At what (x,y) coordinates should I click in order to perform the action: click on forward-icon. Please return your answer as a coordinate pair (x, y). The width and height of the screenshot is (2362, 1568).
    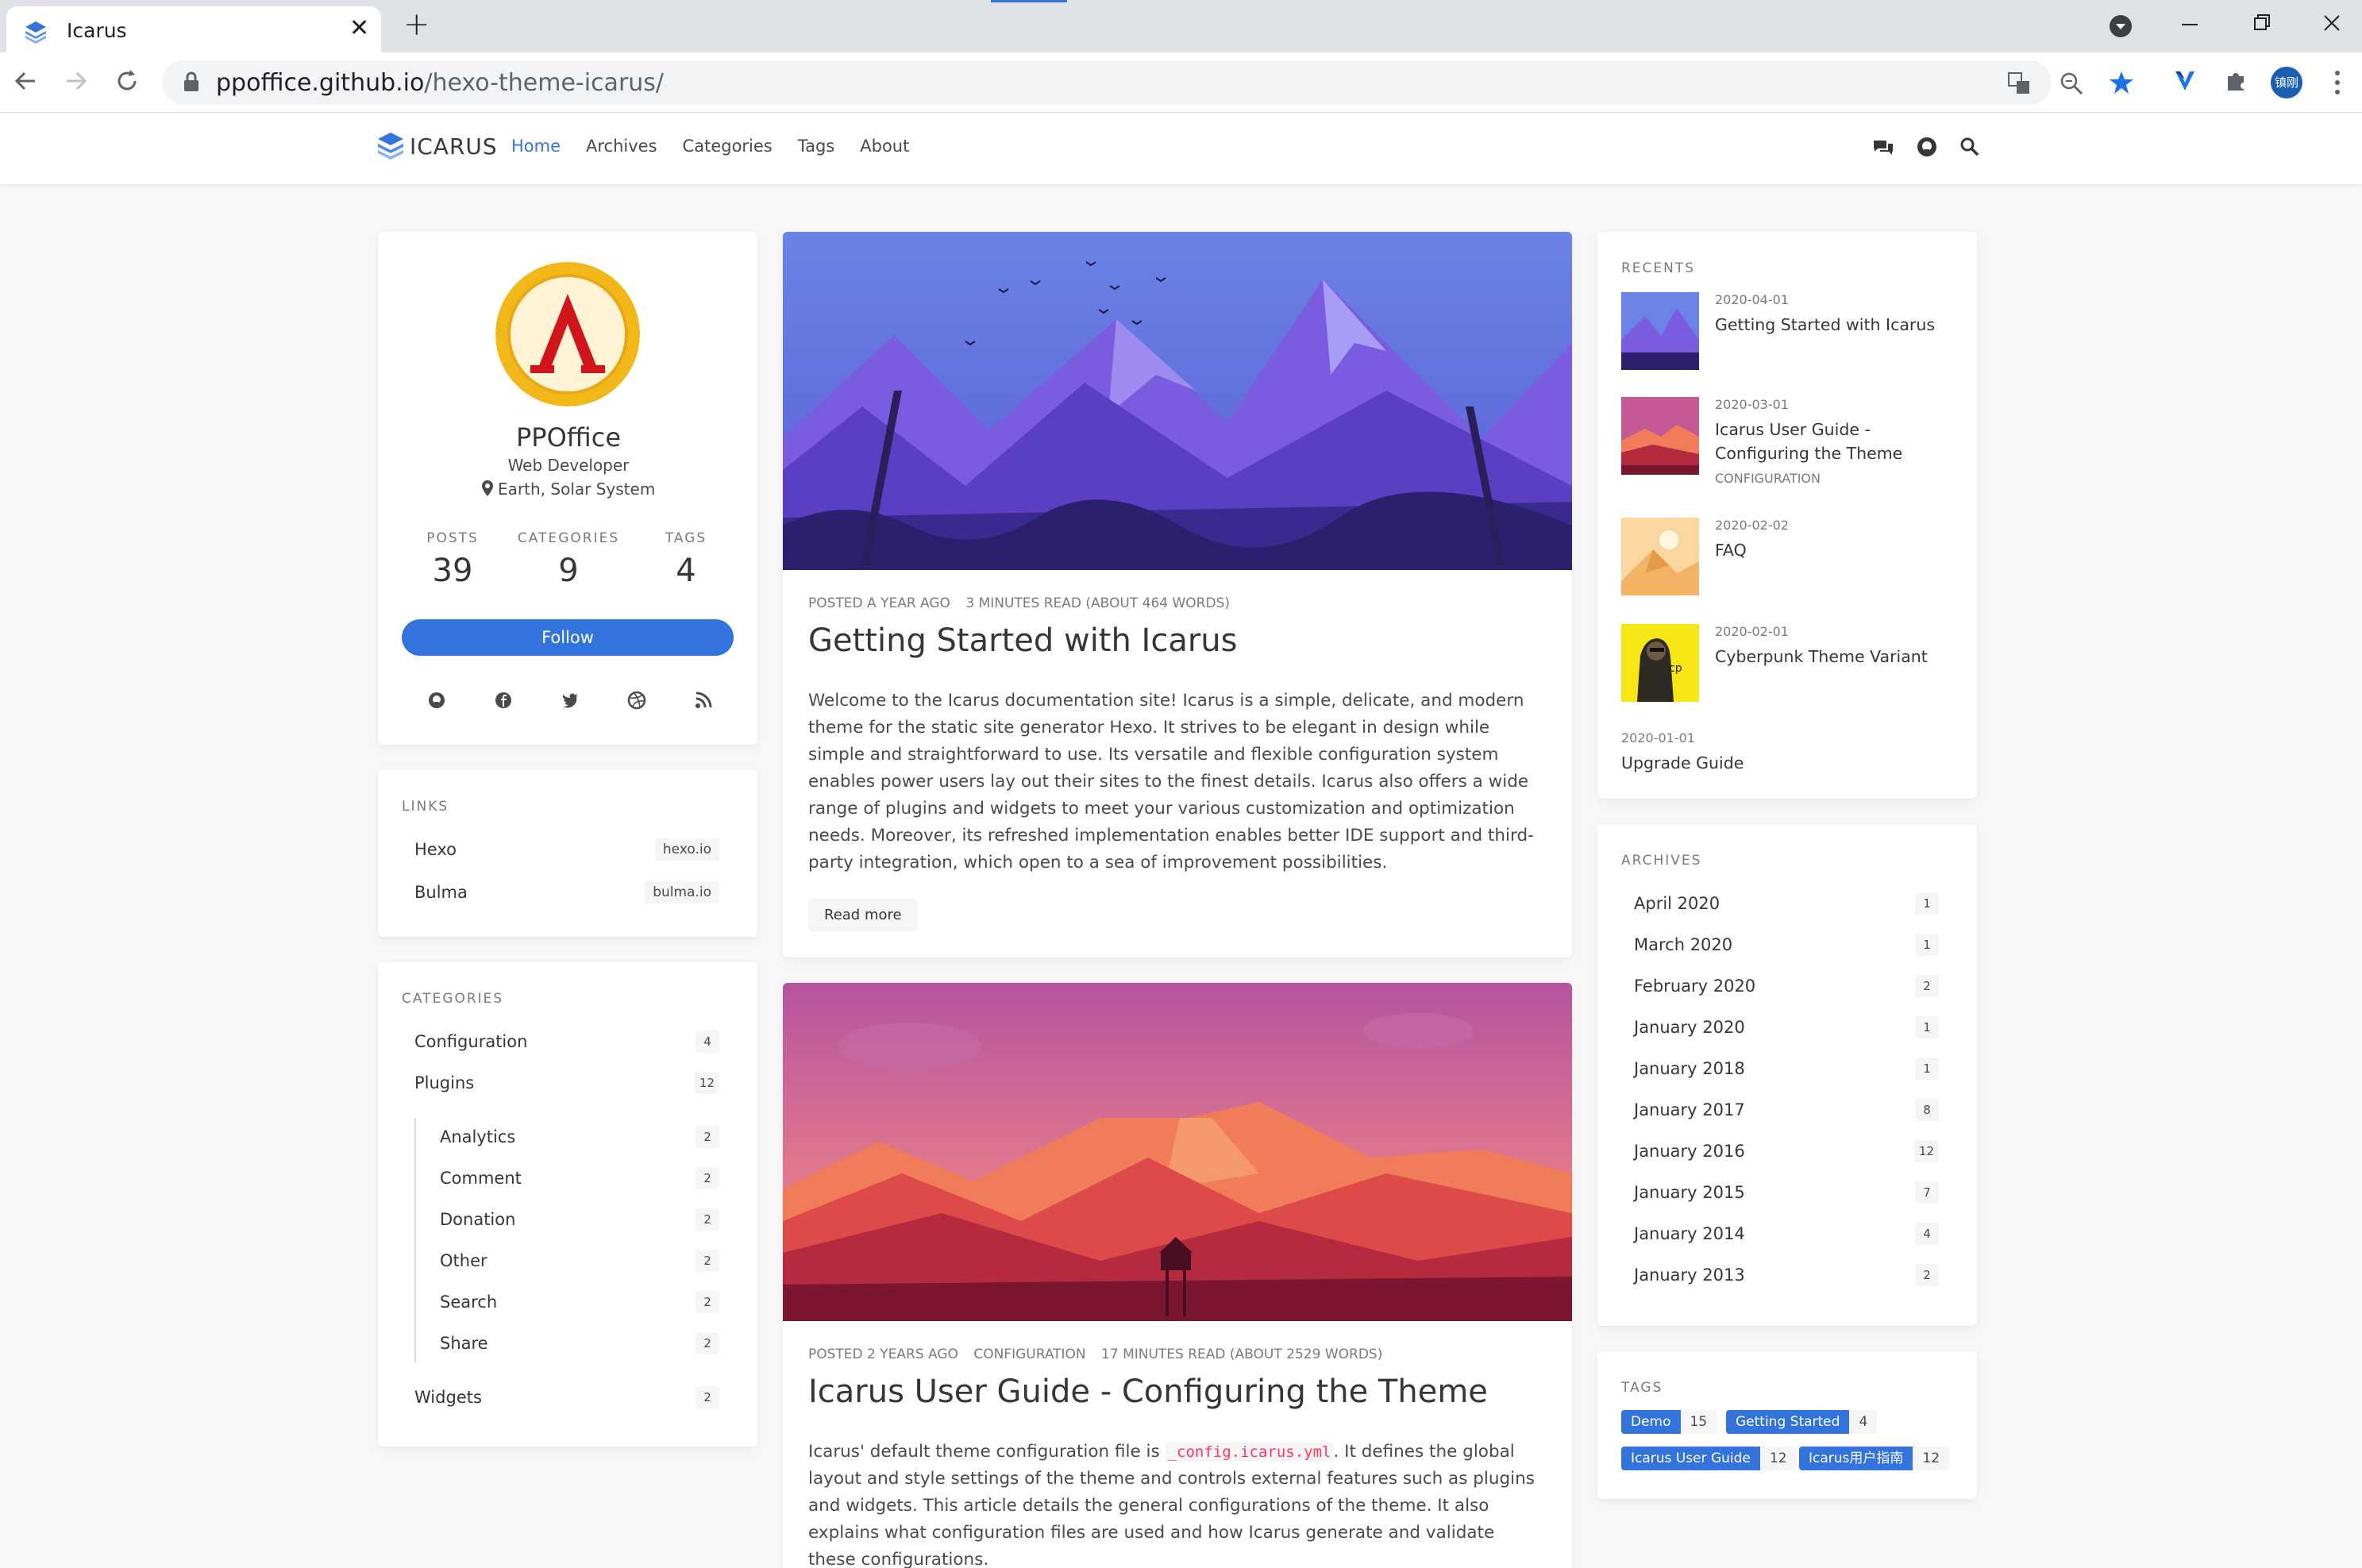
    Looking at the image, I should click on (77, 81).